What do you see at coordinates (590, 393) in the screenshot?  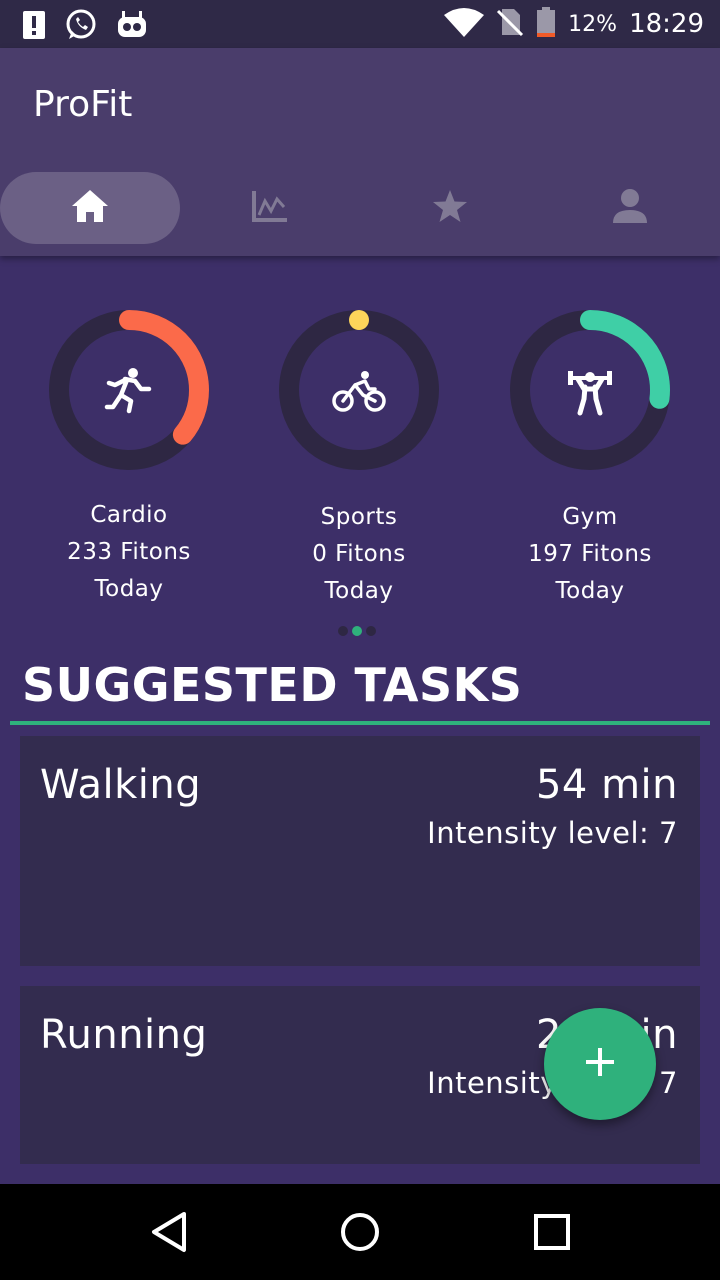 I see `weightlifting-icon` at bounding box center [590, 393].